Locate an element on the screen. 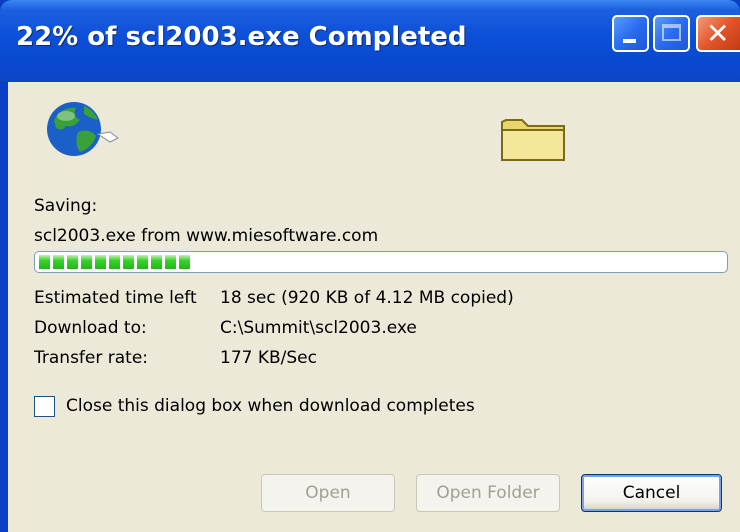 The image size is (740, 532). progress-fill is located at coordinates (114, 262).